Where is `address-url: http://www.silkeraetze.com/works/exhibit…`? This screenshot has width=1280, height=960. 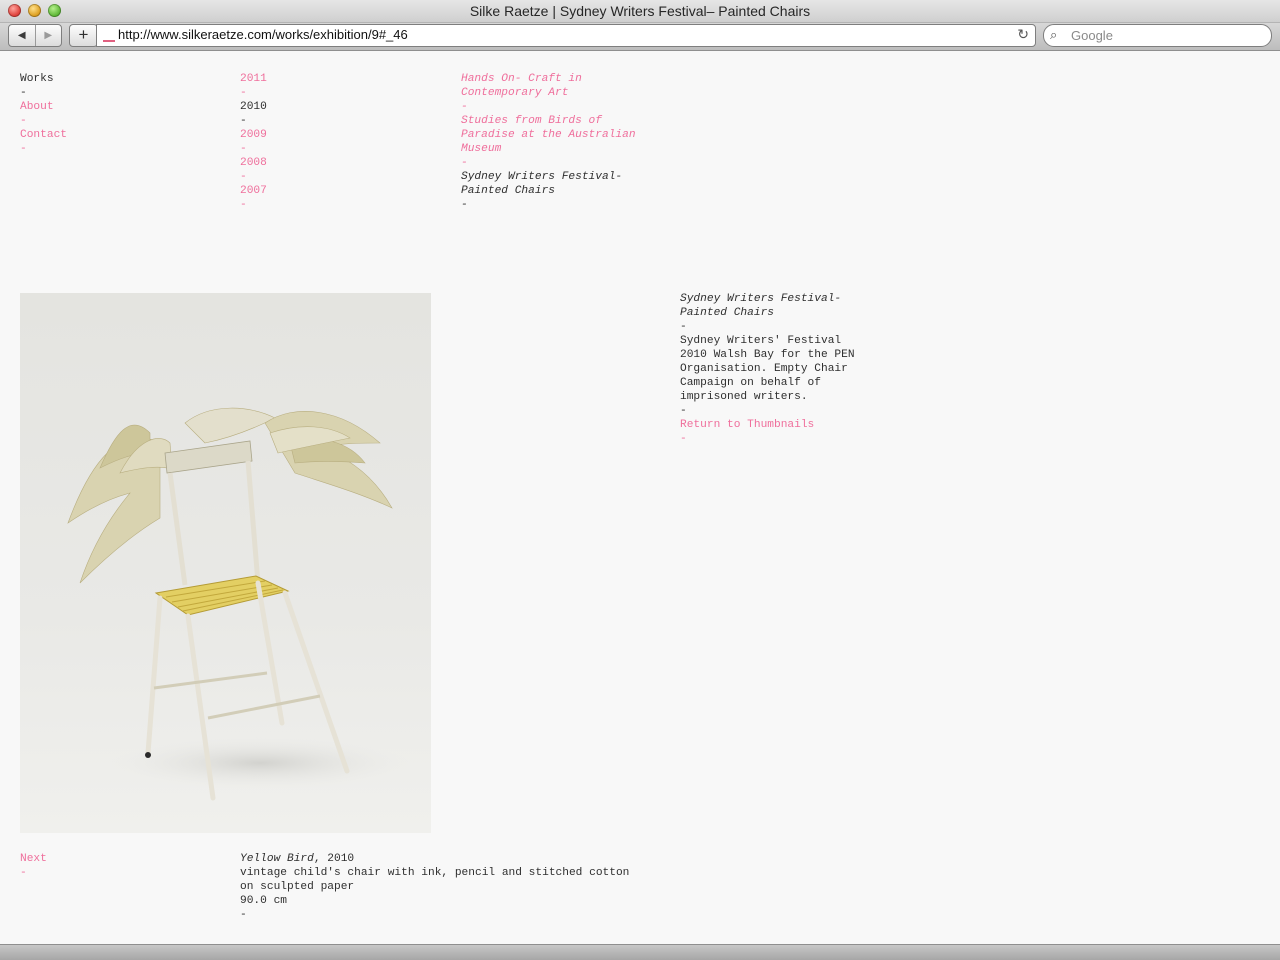
address-url: http://www.silkeraetze.com/works/exhibit… is located at coordinates (263, 34).